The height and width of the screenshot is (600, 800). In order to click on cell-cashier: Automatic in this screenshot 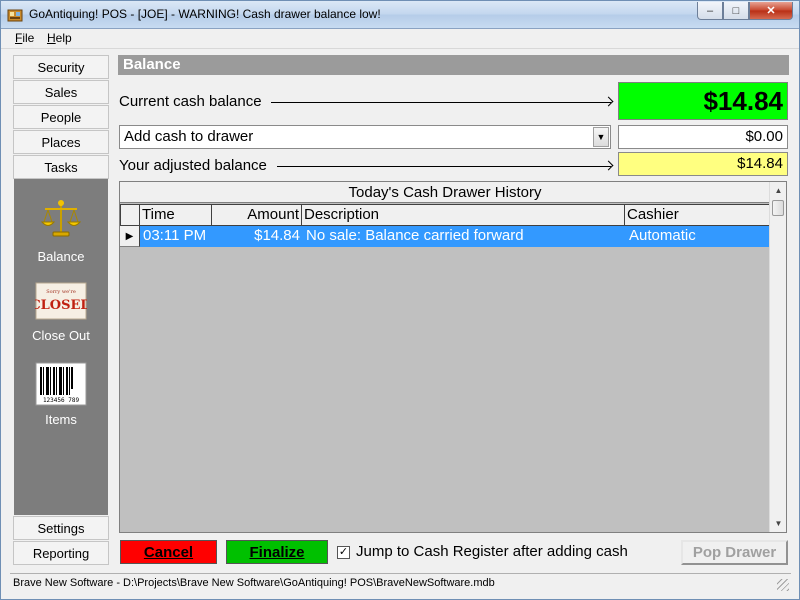, I will do `click(662, 235)`.